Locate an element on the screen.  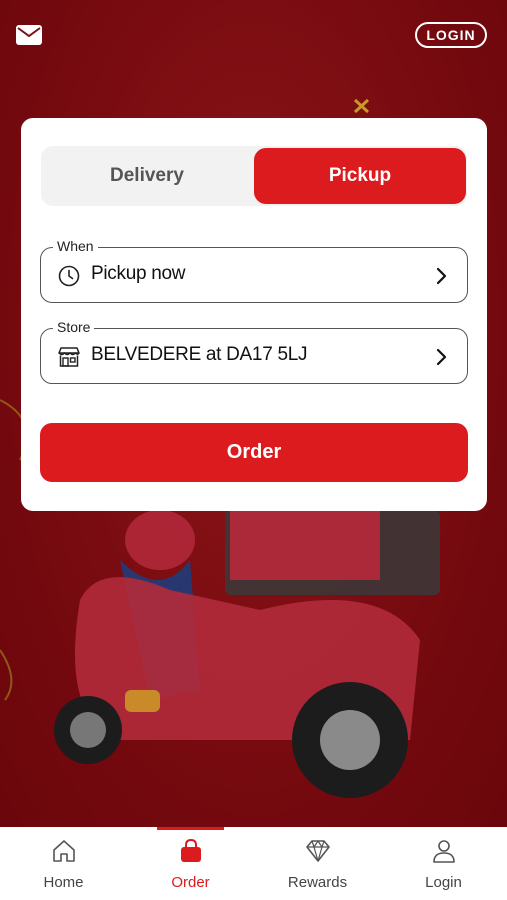
nav-home: Home is located at coordinates (63, 863).